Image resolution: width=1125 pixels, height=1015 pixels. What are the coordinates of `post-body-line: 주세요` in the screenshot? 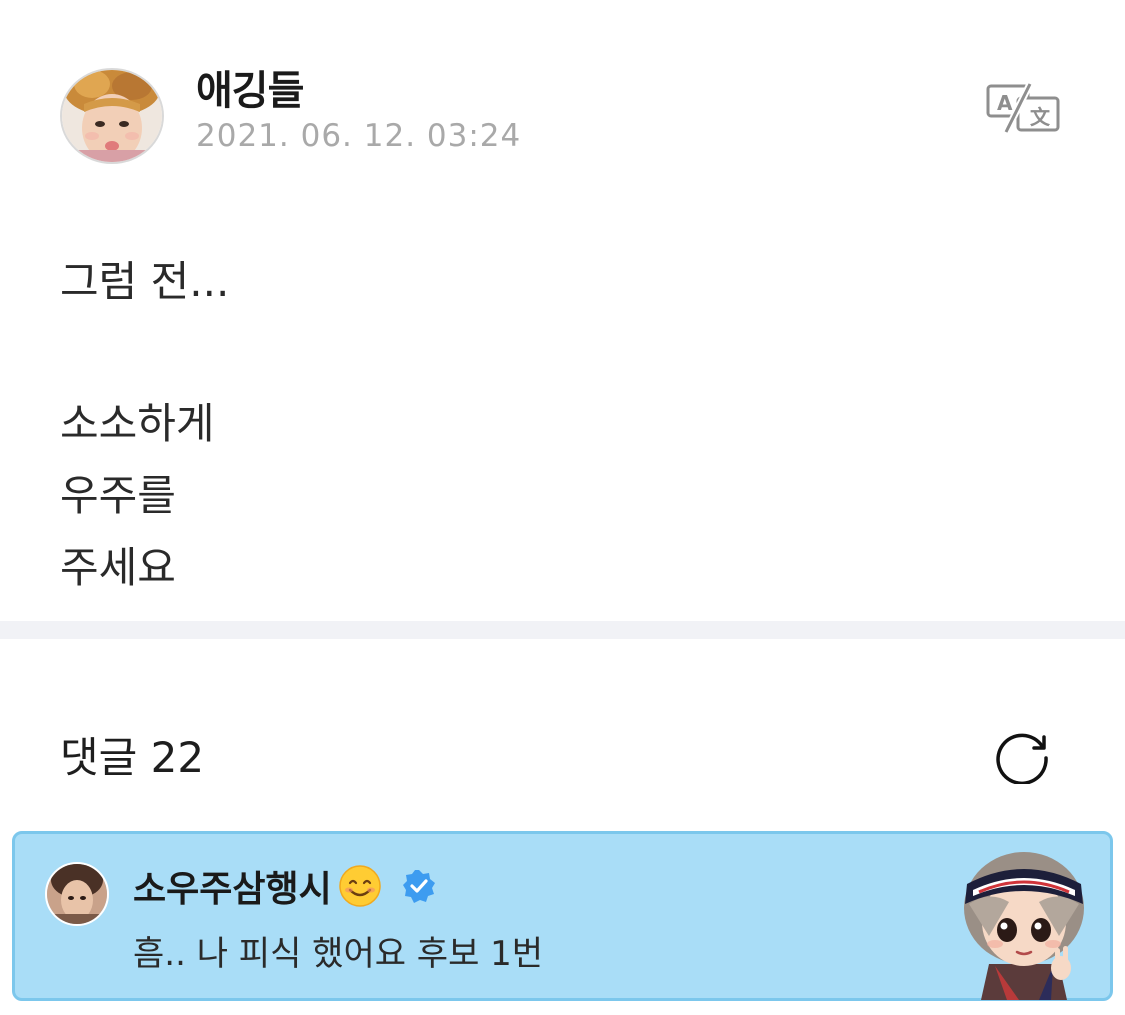 It's located at (118, 567).